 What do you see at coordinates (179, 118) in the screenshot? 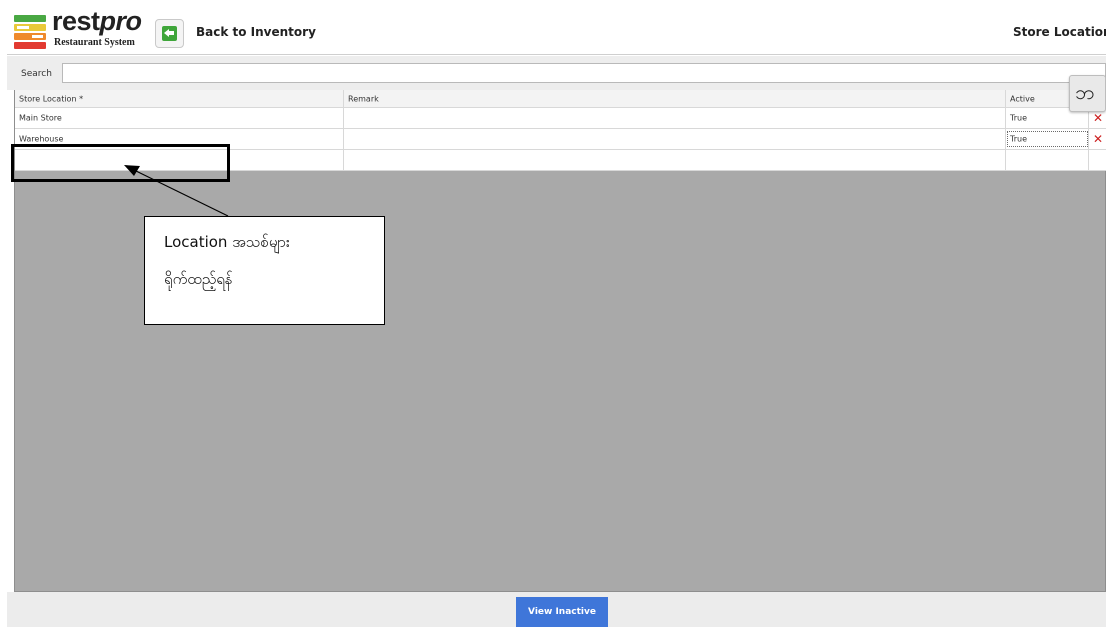
I see `store-location-cell: Main Store` at bounding box center [179, 118].